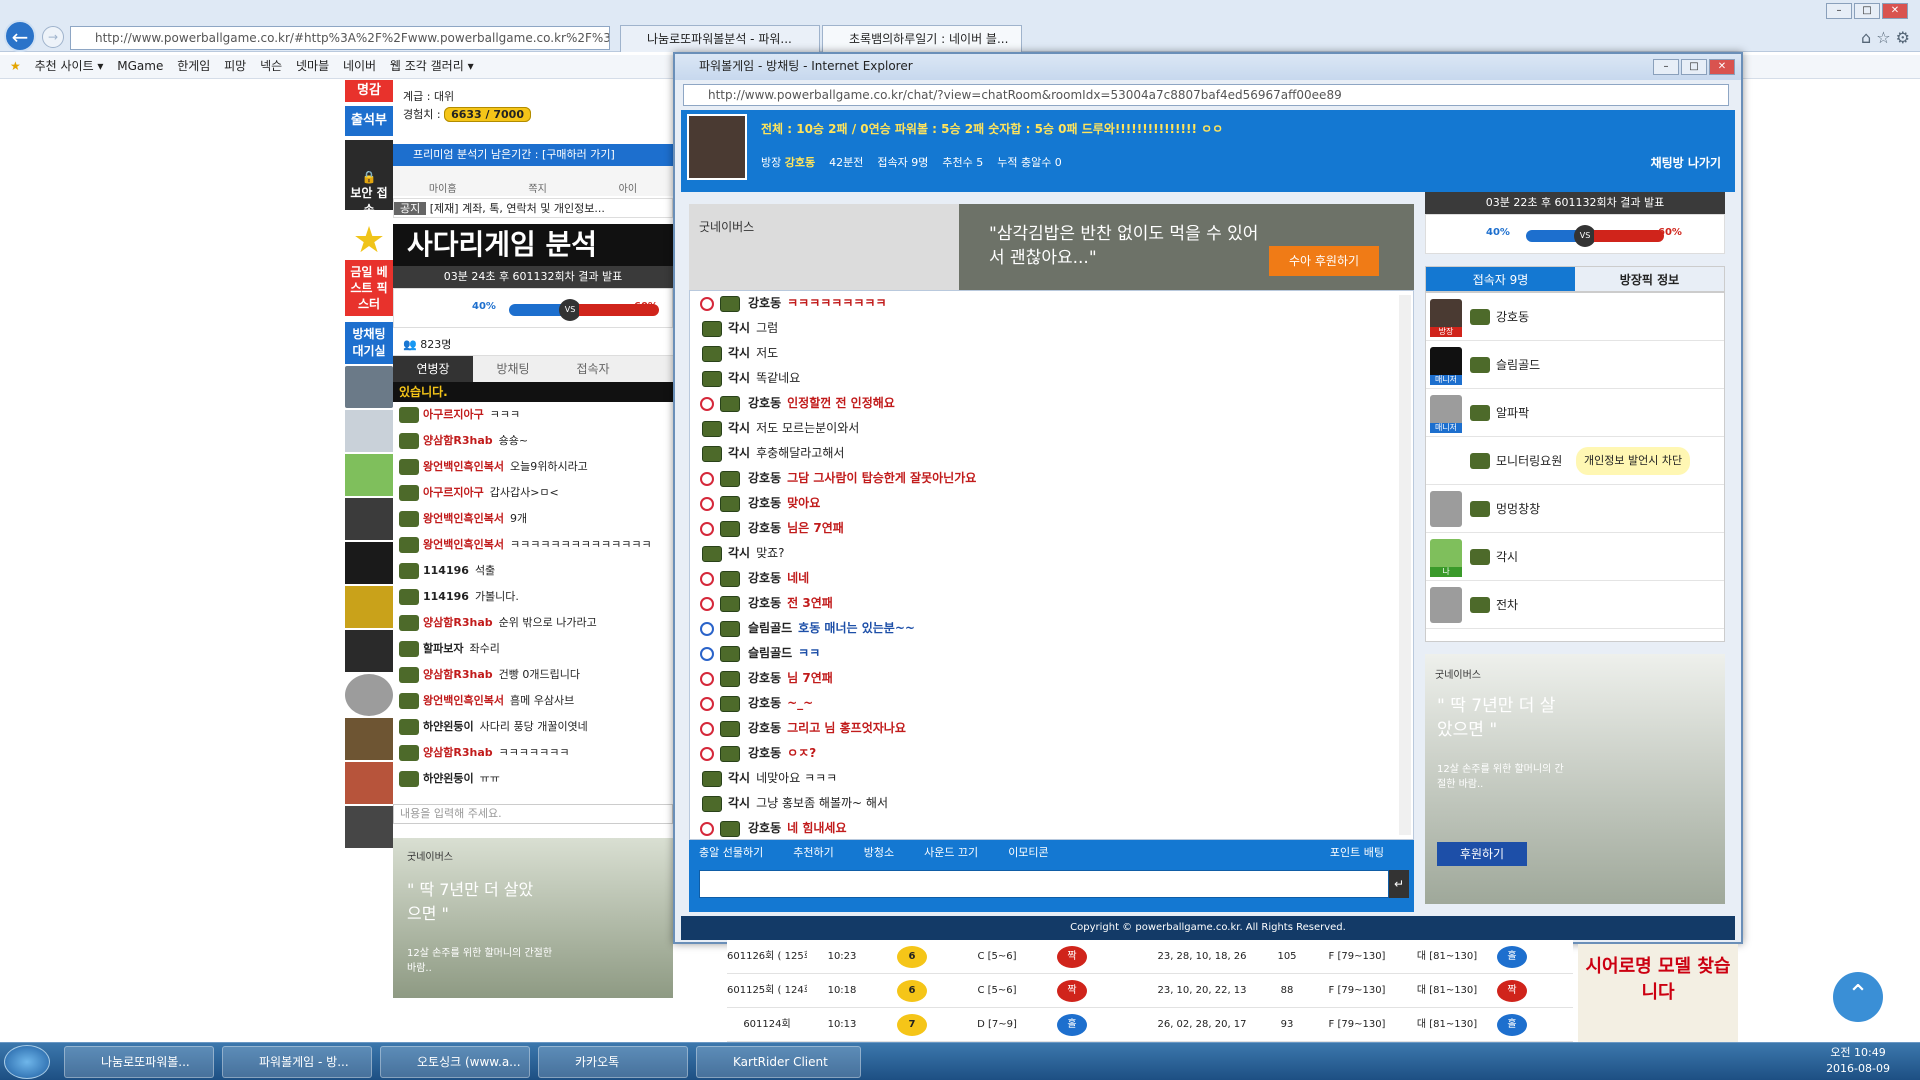  Describe the element at coordinates (1482, 854) in the screenshot. I see `ad-donate-button: 후원하기` at that location.